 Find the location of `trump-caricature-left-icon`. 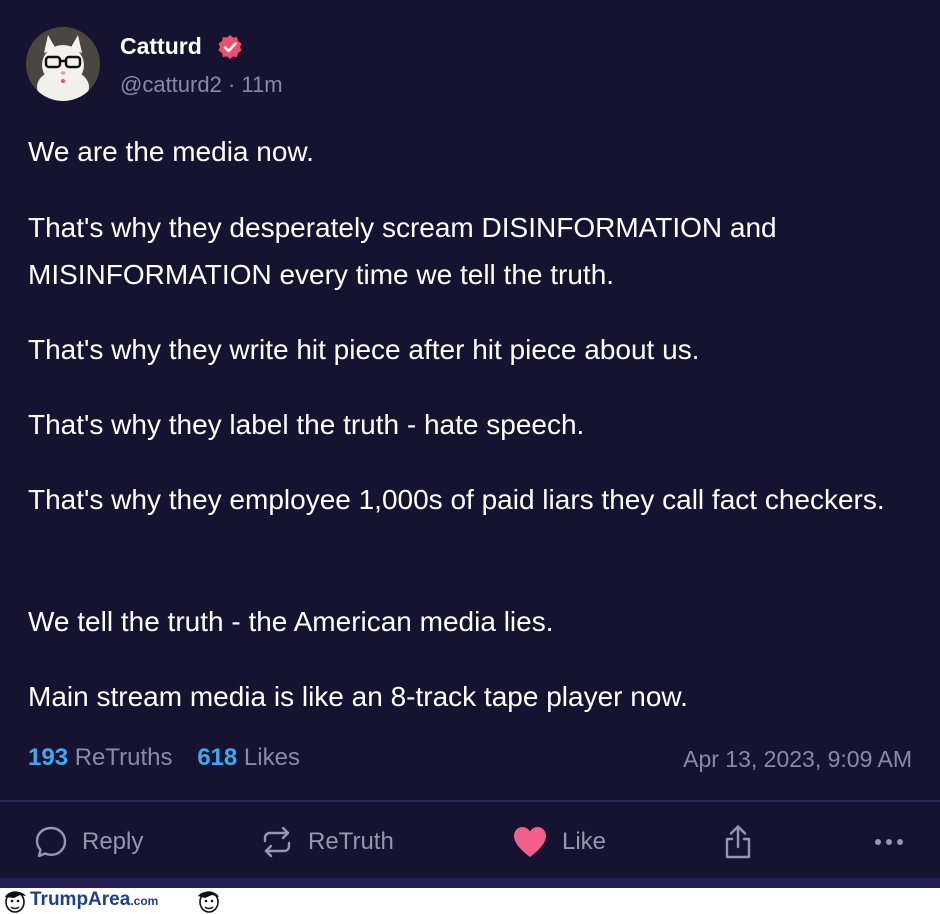

trump-caricature-left-icon is located at coordinates (15, 902).